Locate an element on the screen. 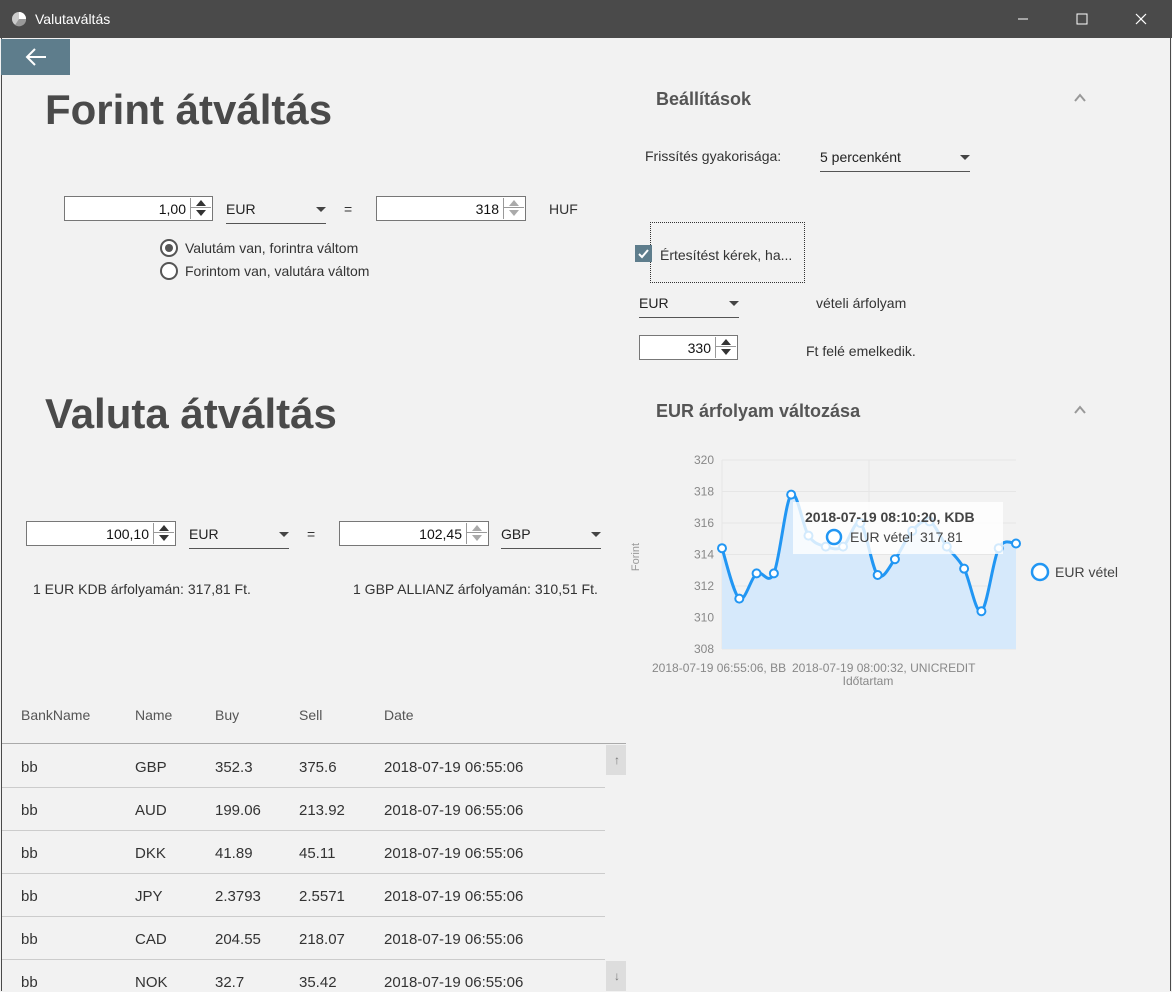 The width and height of the screenshot is (1172, 992). x-tick-label-1: 2018-07-19 08:00:32, UNICREDIT is located at coordinates (884, 668).